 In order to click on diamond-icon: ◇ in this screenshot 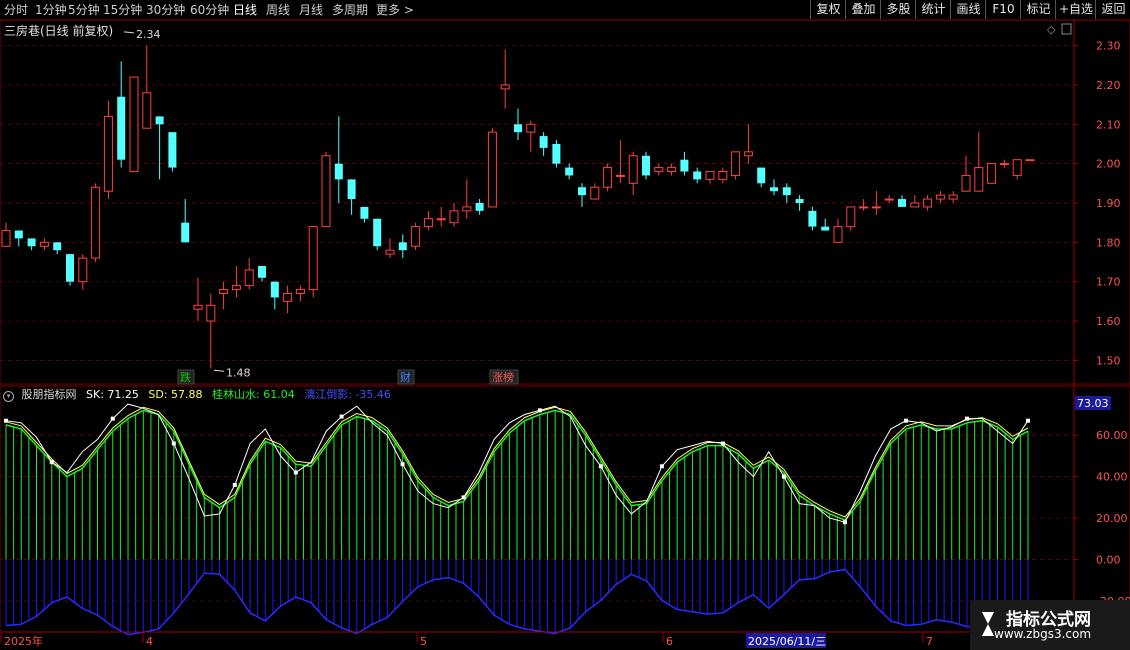, I will do `click(1051, 29)`.